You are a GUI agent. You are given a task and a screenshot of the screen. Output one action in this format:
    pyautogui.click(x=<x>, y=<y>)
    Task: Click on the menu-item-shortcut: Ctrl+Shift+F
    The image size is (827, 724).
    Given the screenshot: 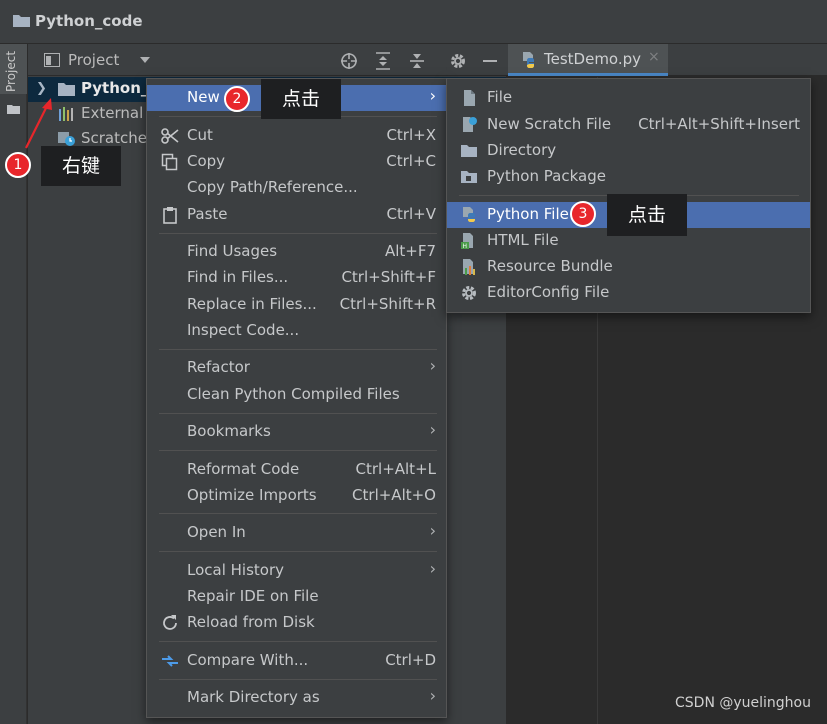 What is the action you would take?
    pyautogui.click(x=388, y=277)
    